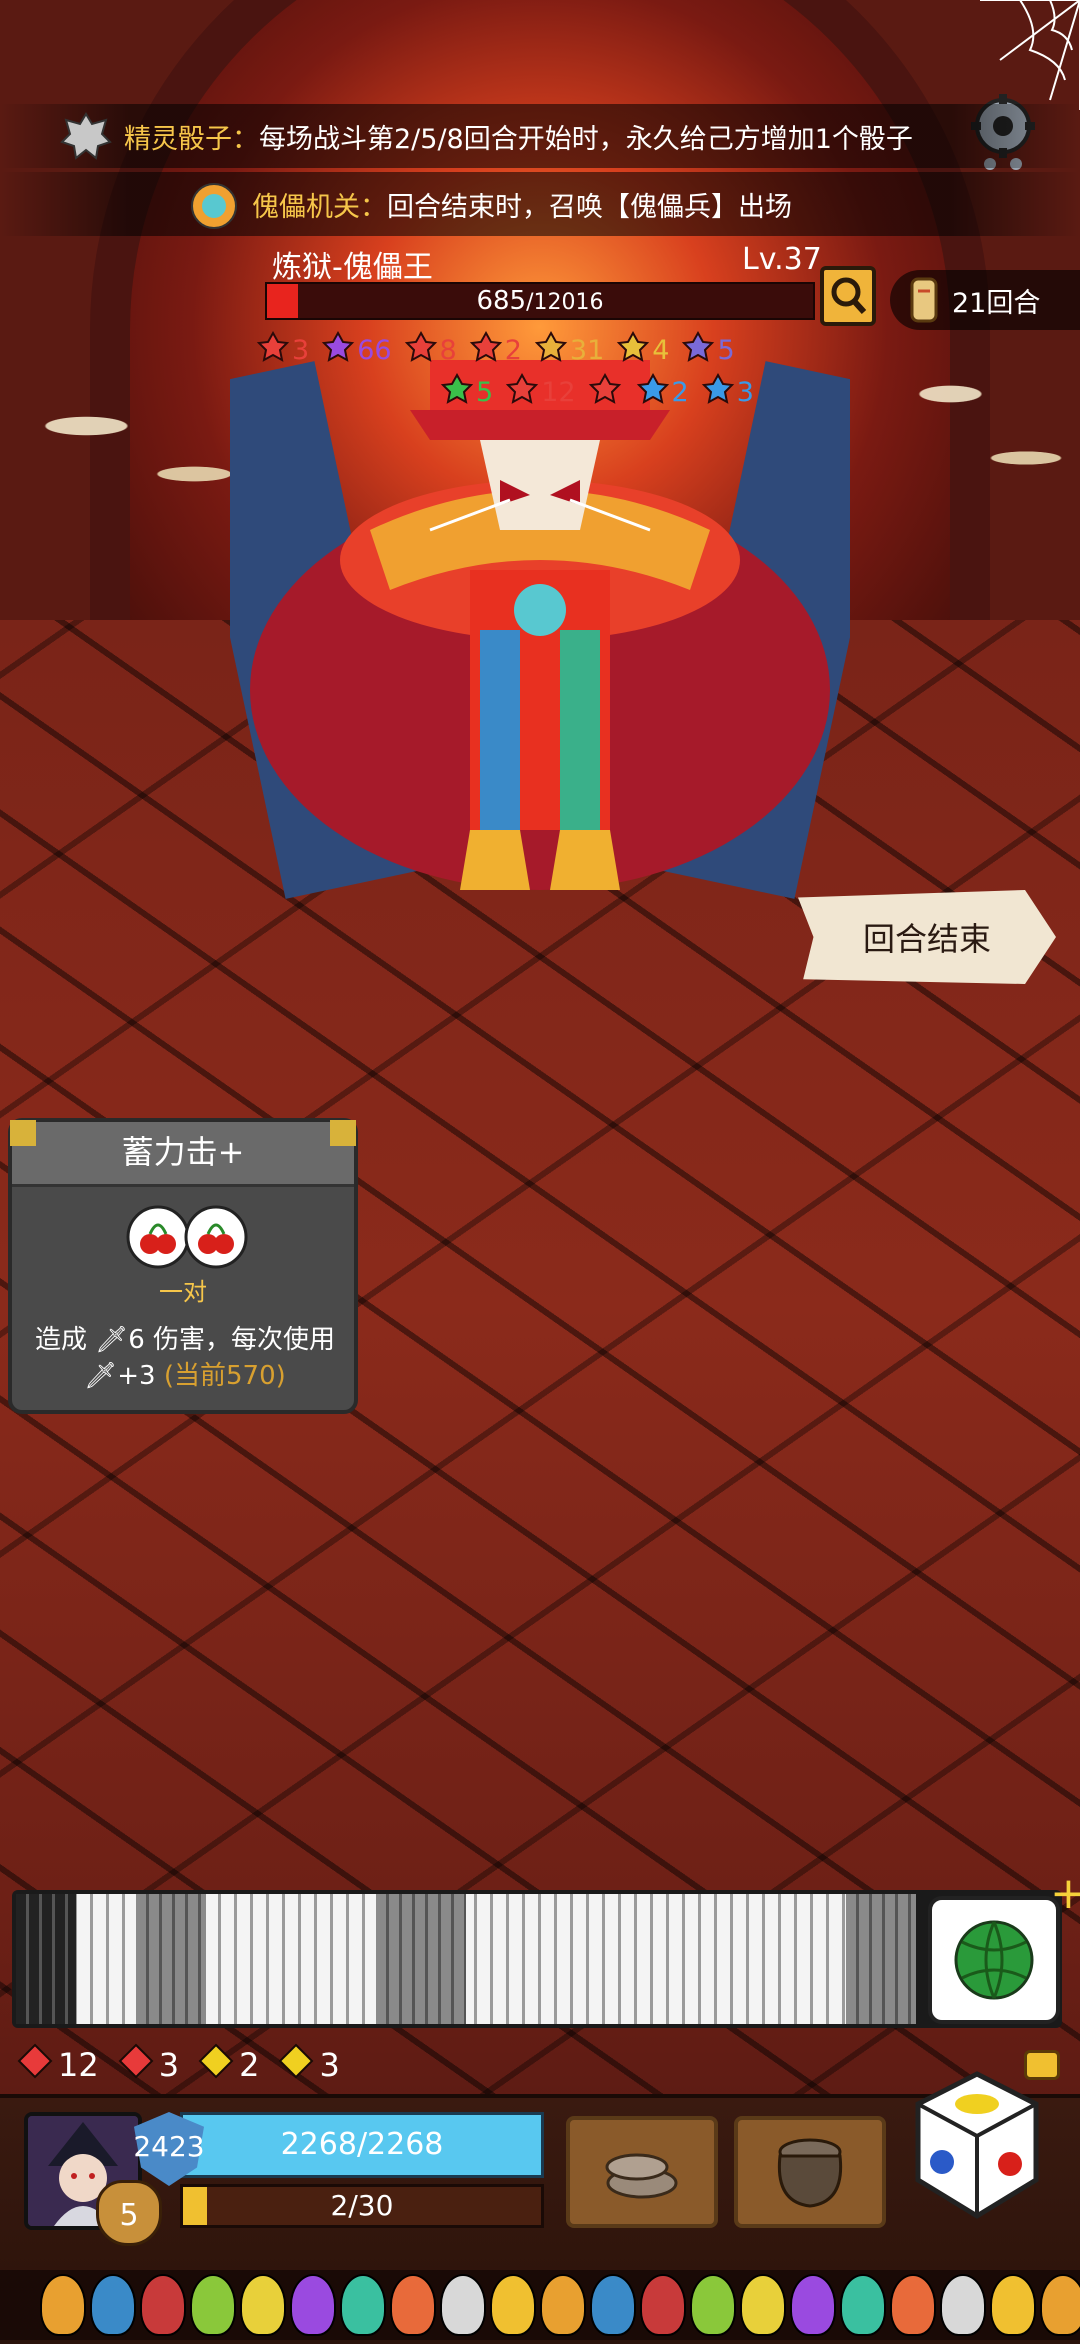 The image size is (1080, 2344). What do you see at coordinates (86, 136) in the screenshot?
I see `spirit-dice-icon` at bounding box center [86, 136].